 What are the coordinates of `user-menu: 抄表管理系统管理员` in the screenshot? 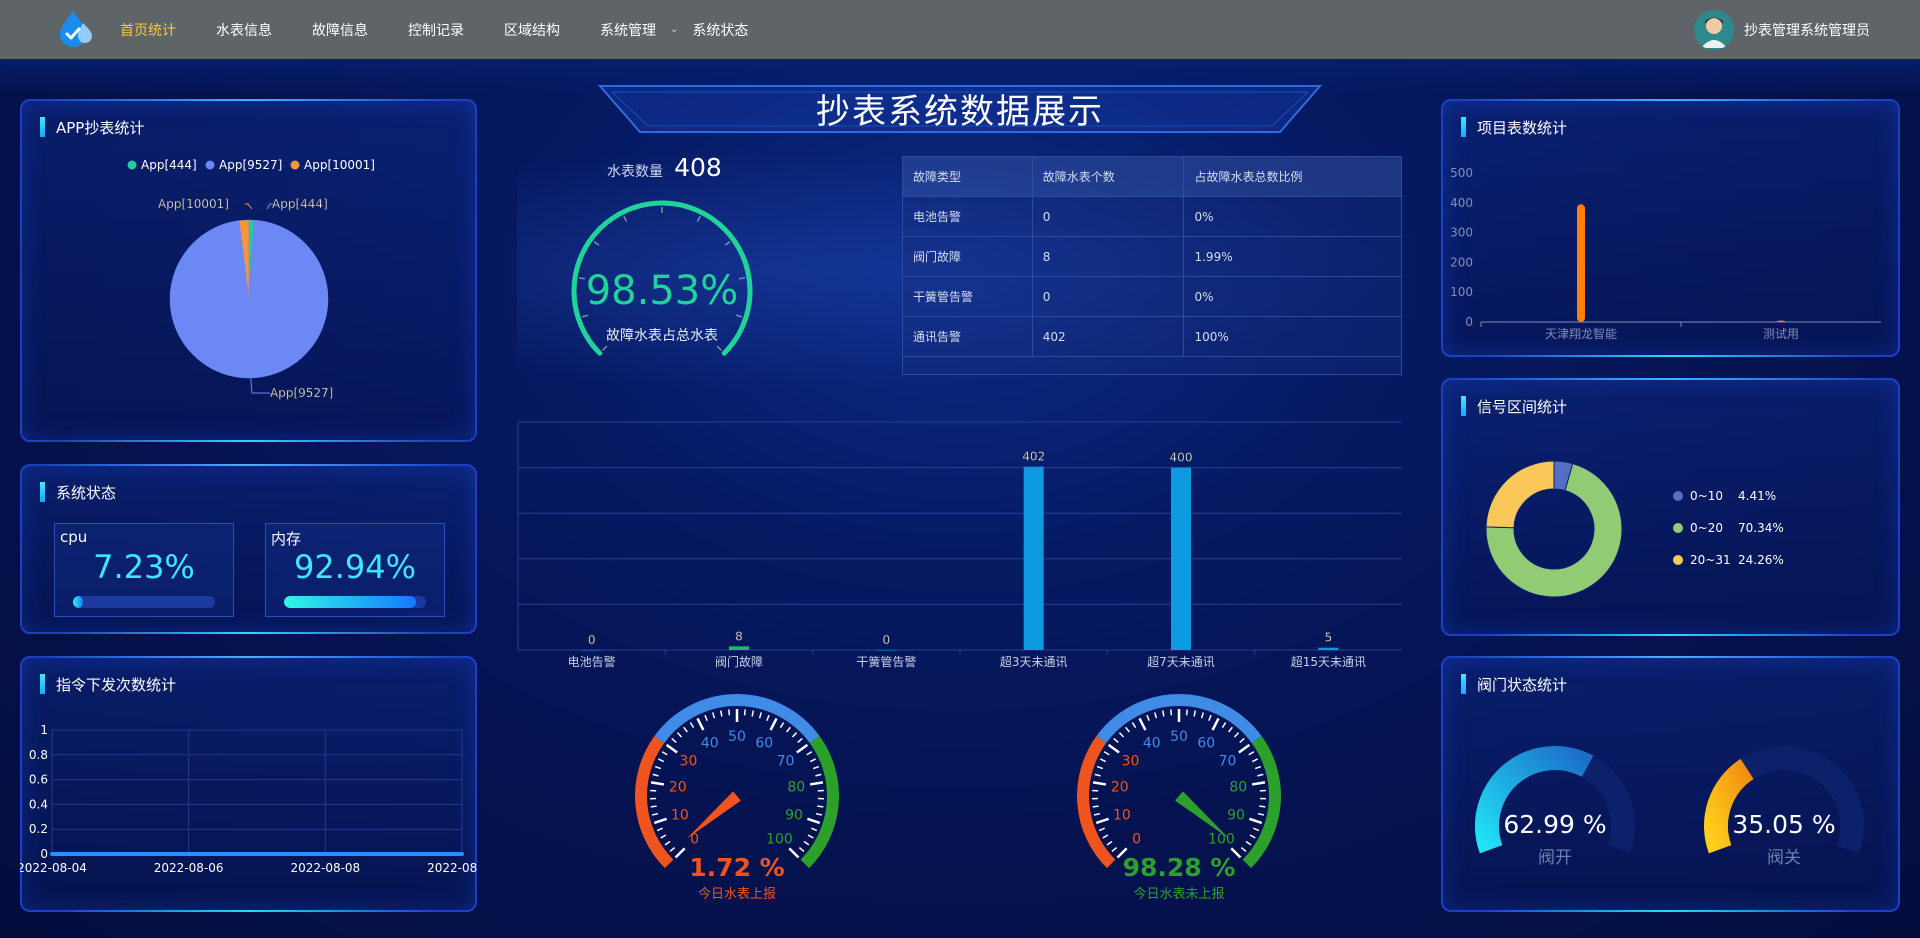 It's located at (1782, 30).